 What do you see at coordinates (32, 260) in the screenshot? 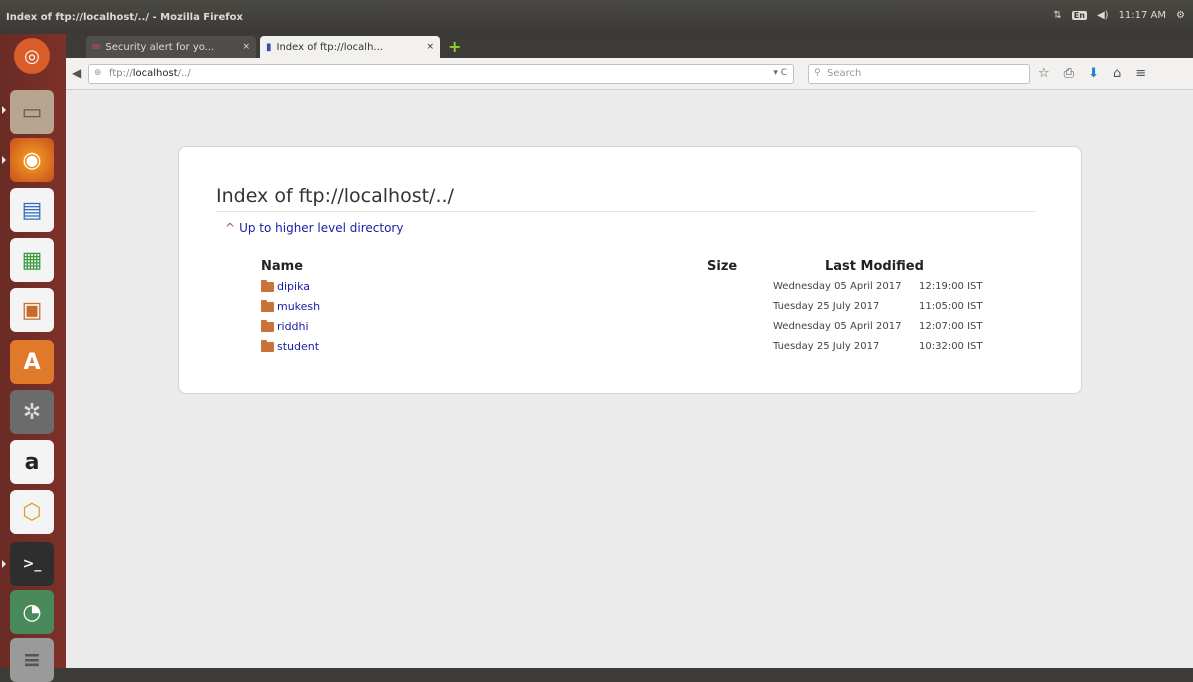
I see `calc-icon: ▦` at bounding box center [32, 260].